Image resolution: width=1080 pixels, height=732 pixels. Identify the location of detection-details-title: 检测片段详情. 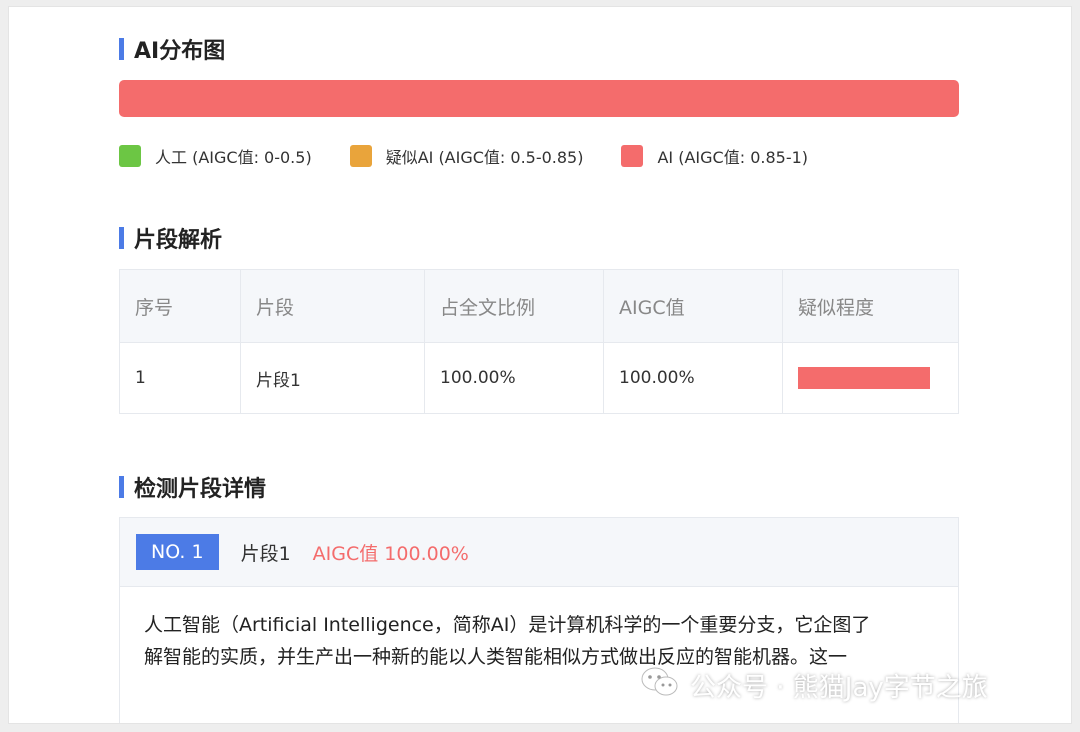
(200, 489).